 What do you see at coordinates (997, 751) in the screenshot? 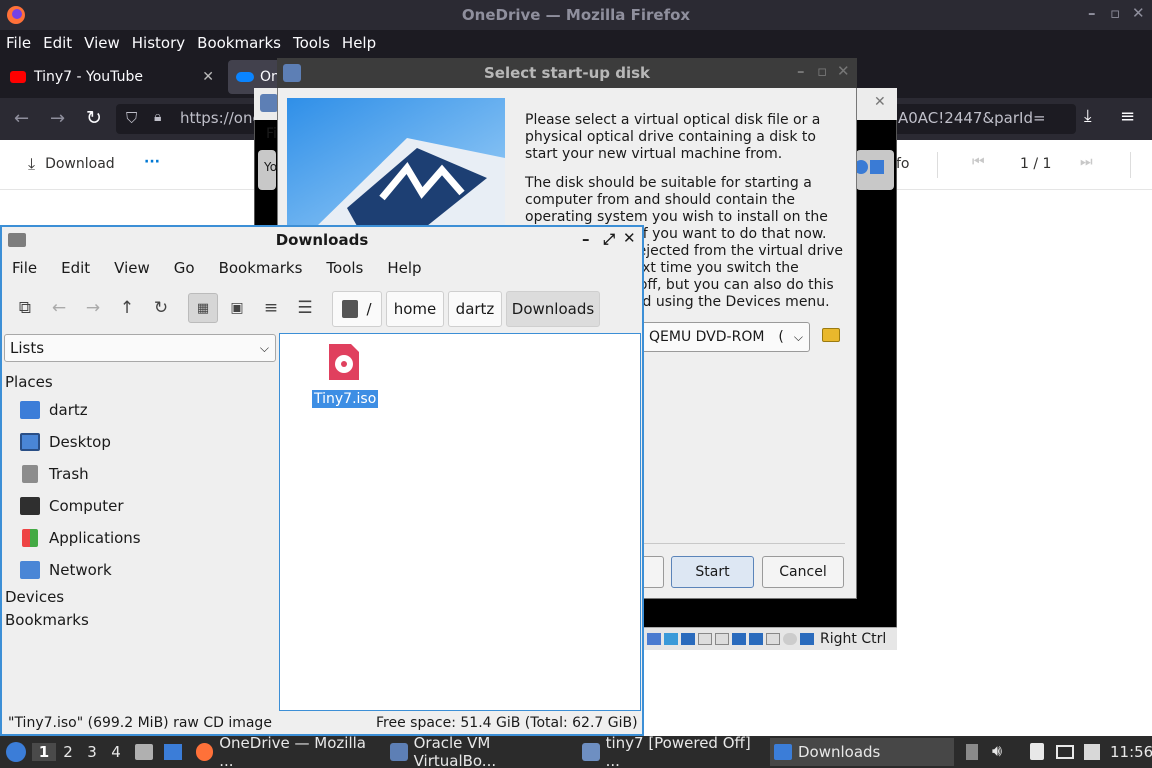
I see `volume-icon: 🔊︎` at bounding box center [997, 751].